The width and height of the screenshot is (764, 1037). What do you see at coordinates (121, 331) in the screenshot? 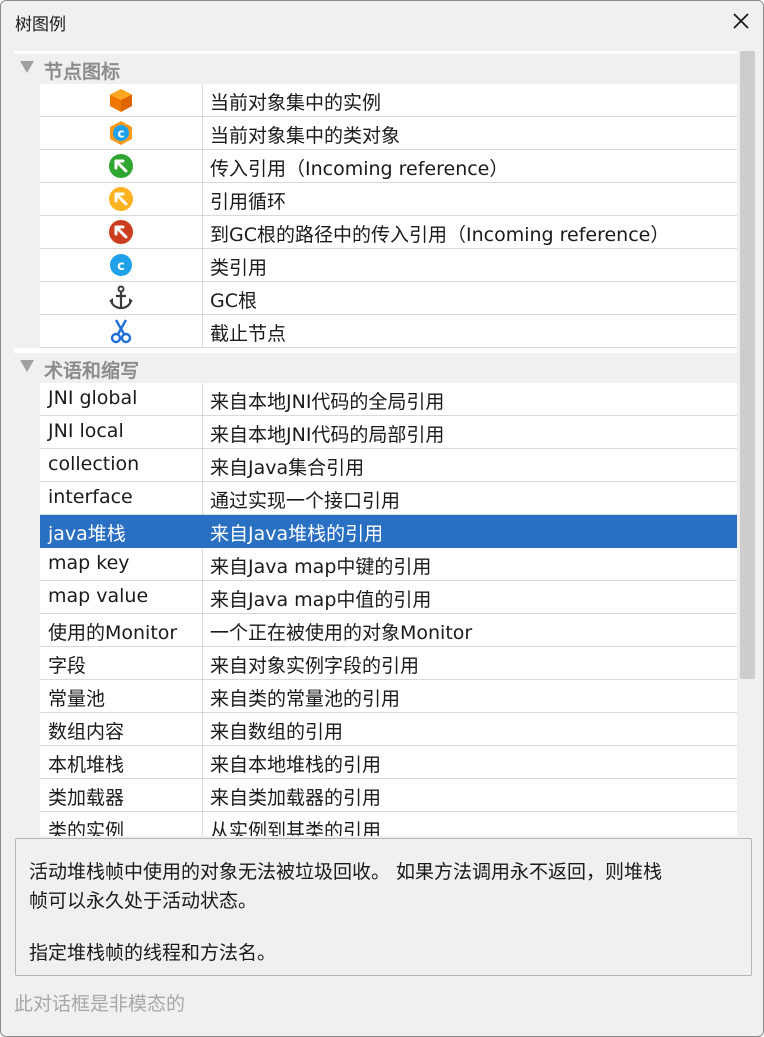
I see `scissors-icon` at bounding box center [121, 331].